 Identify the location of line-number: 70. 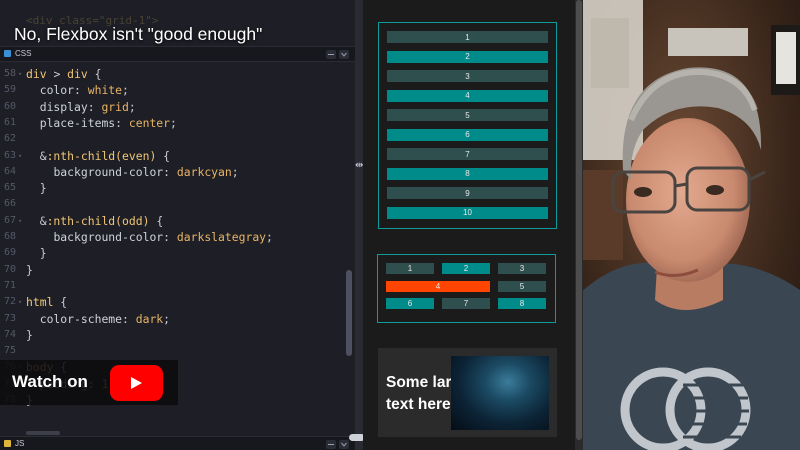
(9, 269).